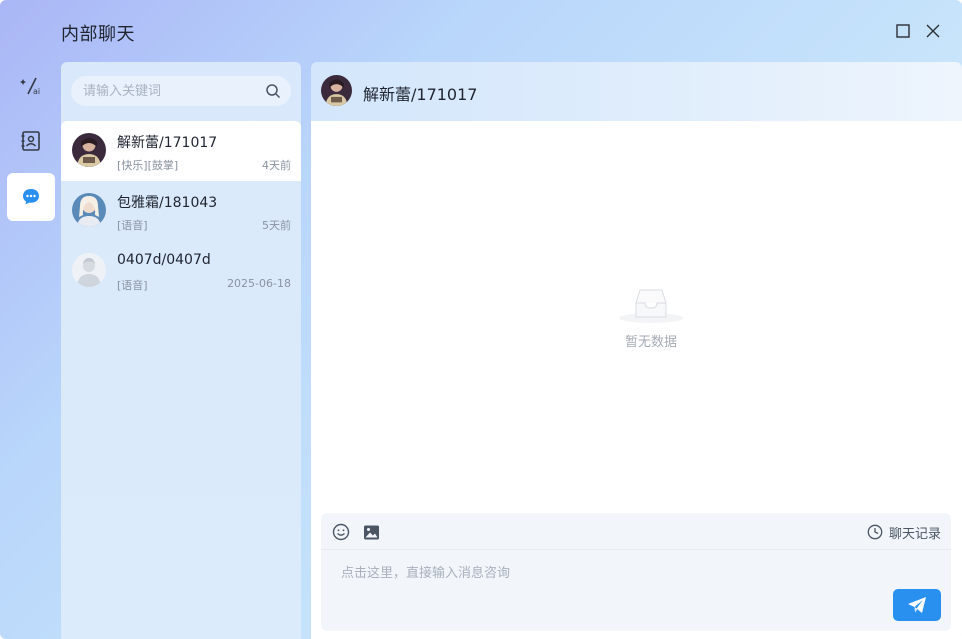 The height and width of the screenshot is (639, 962). Describe the element at coordinates (636, 91) in the screenshot. I see `chat-header: 解新蕾/171017` at that location.